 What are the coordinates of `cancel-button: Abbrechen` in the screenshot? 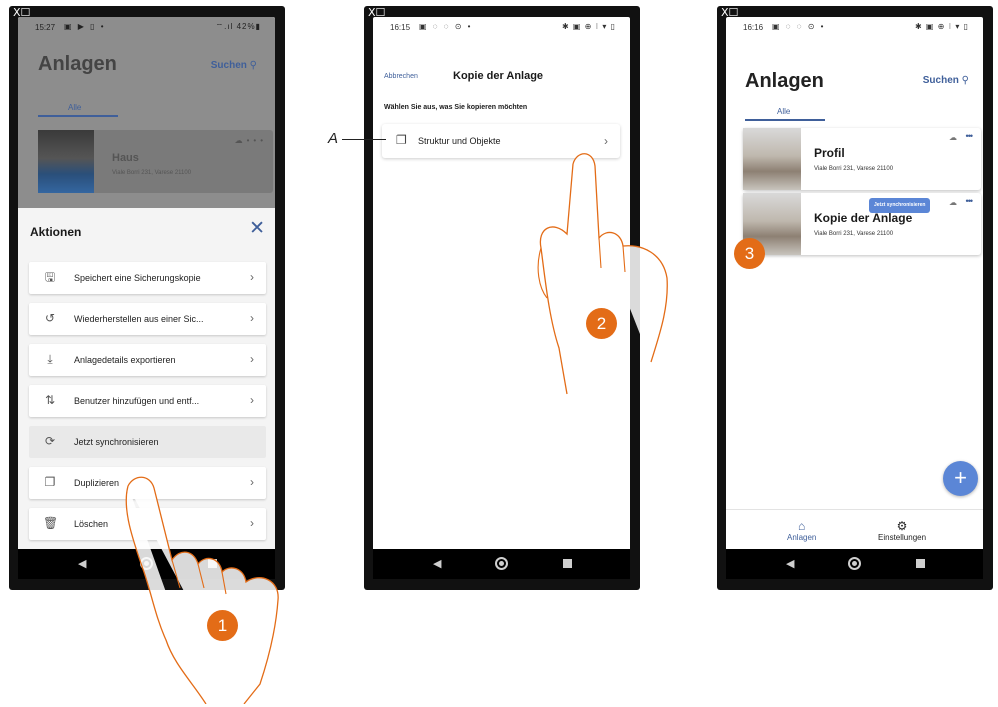 It's located at (401, 76).